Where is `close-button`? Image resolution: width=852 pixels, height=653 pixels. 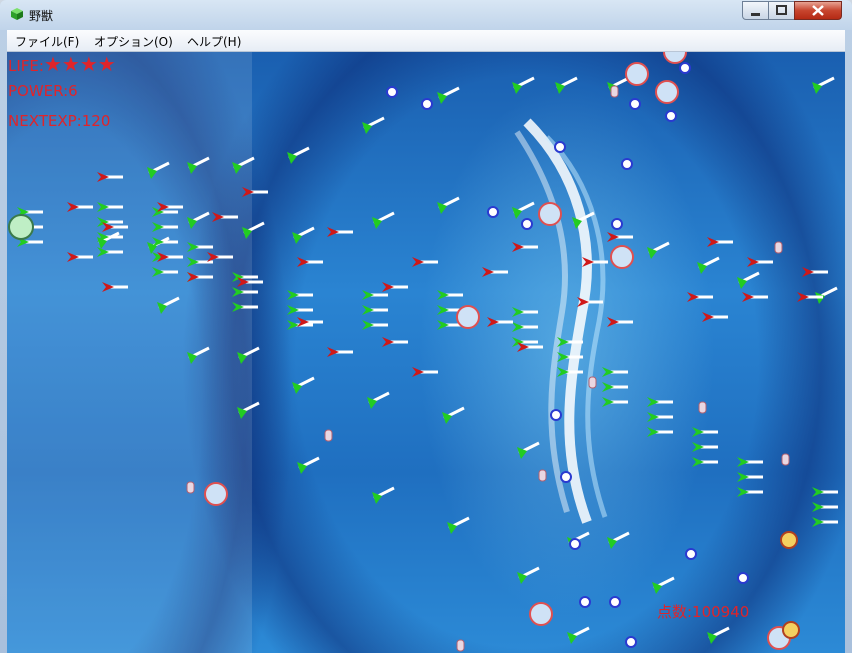
close-button is located at coordinates (818, 10).